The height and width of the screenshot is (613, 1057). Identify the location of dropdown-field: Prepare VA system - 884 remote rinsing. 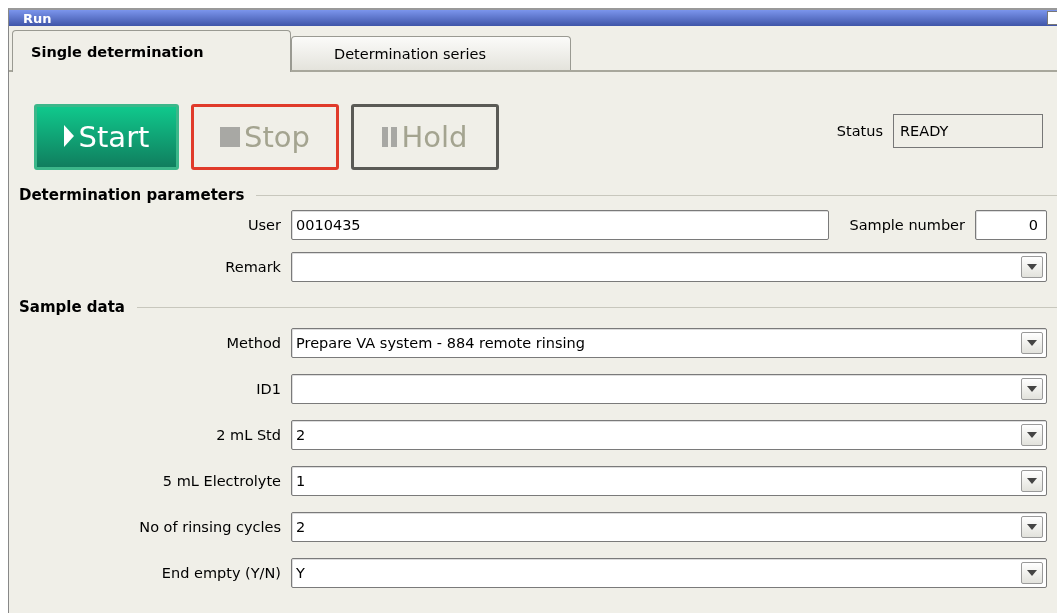
(669, 343).